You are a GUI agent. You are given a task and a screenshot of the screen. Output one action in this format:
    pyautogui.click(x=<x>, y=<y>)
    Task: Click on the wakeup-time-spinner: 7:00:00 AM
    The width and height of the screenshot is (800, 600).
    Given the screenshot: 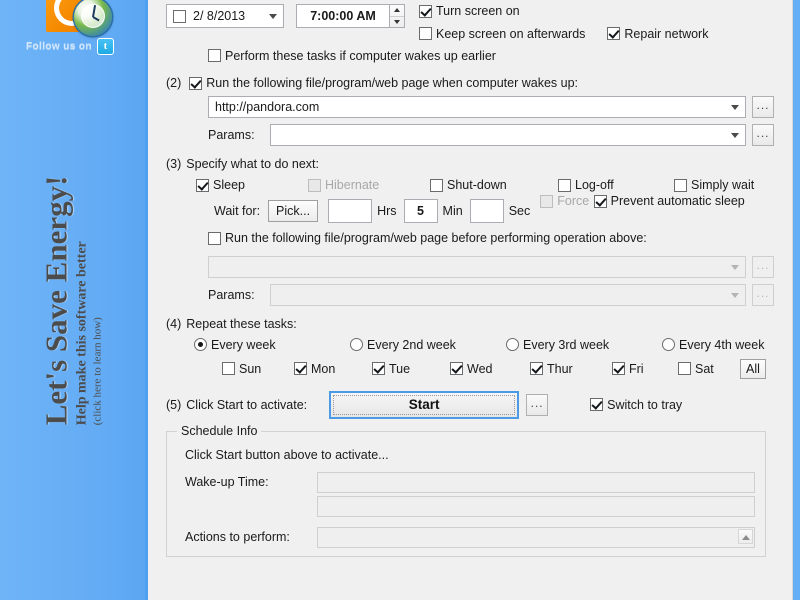 What is the action you would take?
    pyautogui.click(x=350, y=16)
    